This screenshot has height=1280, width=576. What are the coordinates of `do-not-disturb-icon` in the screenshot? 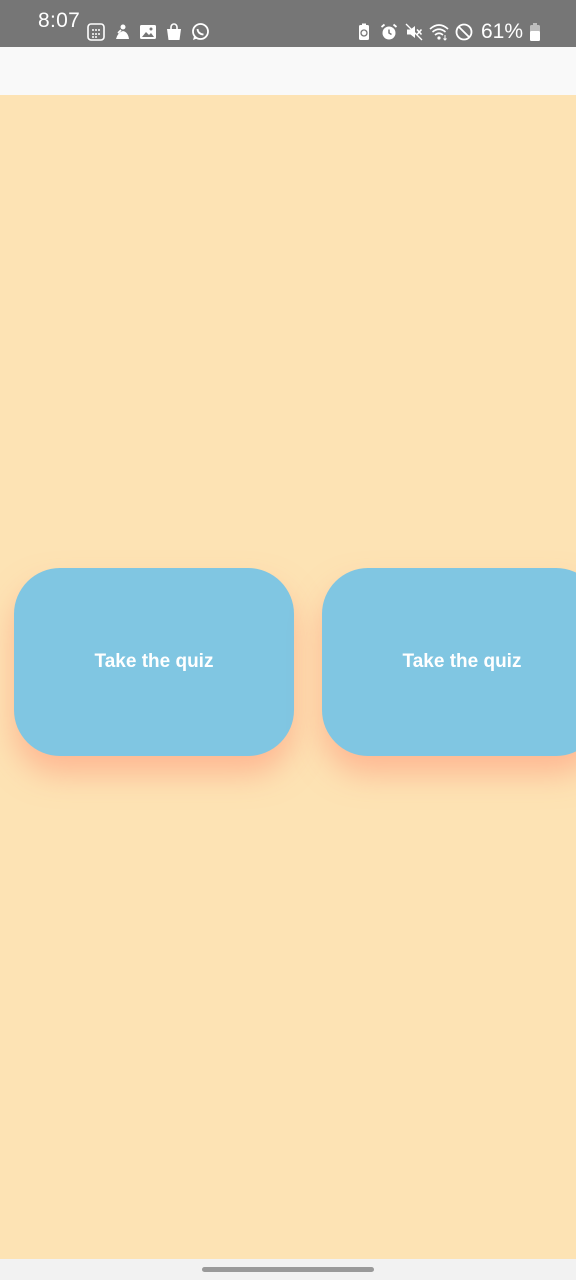 It's located at (464, 32).